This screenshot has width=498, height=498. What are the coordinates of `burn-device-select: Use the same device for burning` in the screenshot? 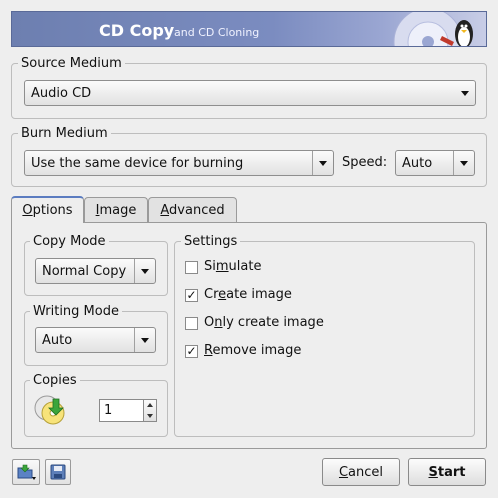 It's located at (179, 163).